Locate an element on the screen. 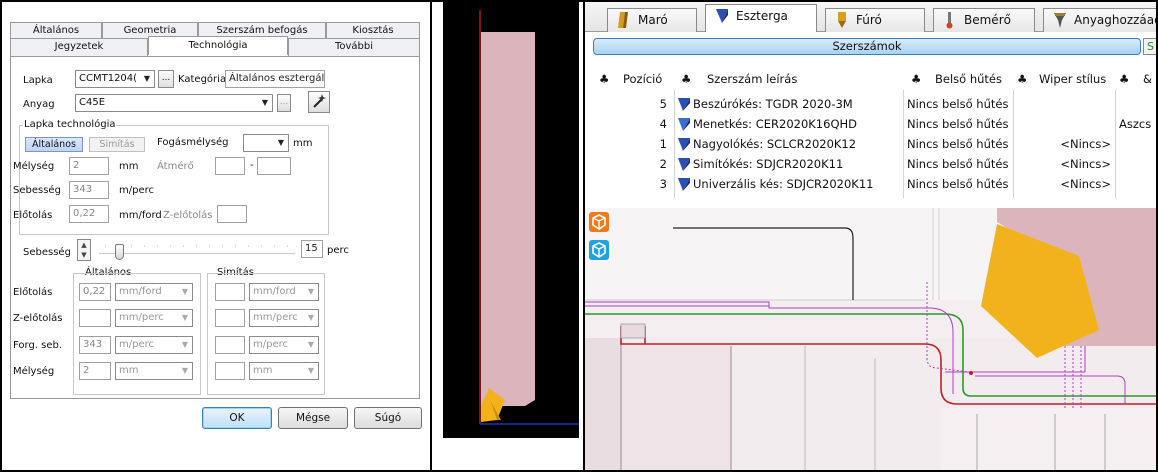  tab-more: További is located at coordinates (354, 47).